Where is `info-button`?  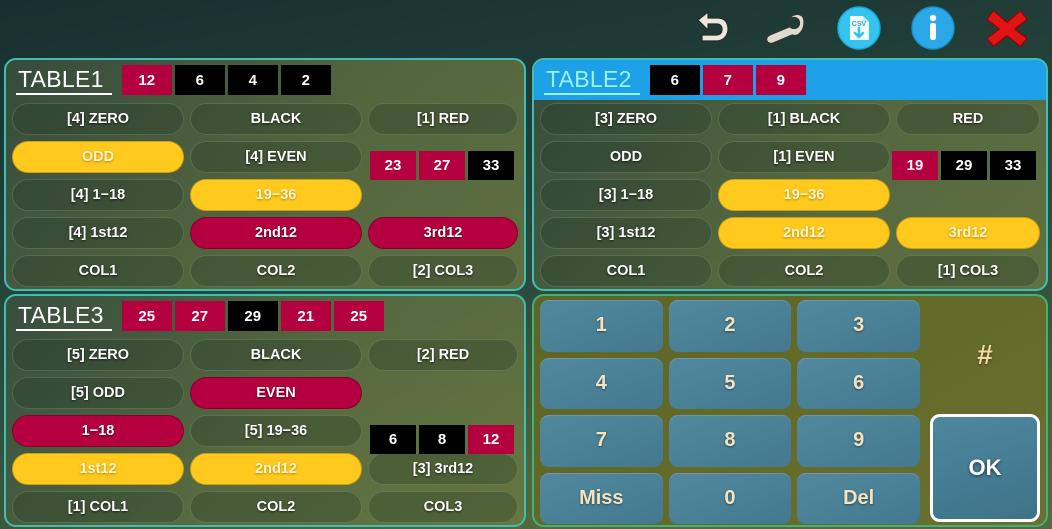 info-button is located at coordinates (933, 28).